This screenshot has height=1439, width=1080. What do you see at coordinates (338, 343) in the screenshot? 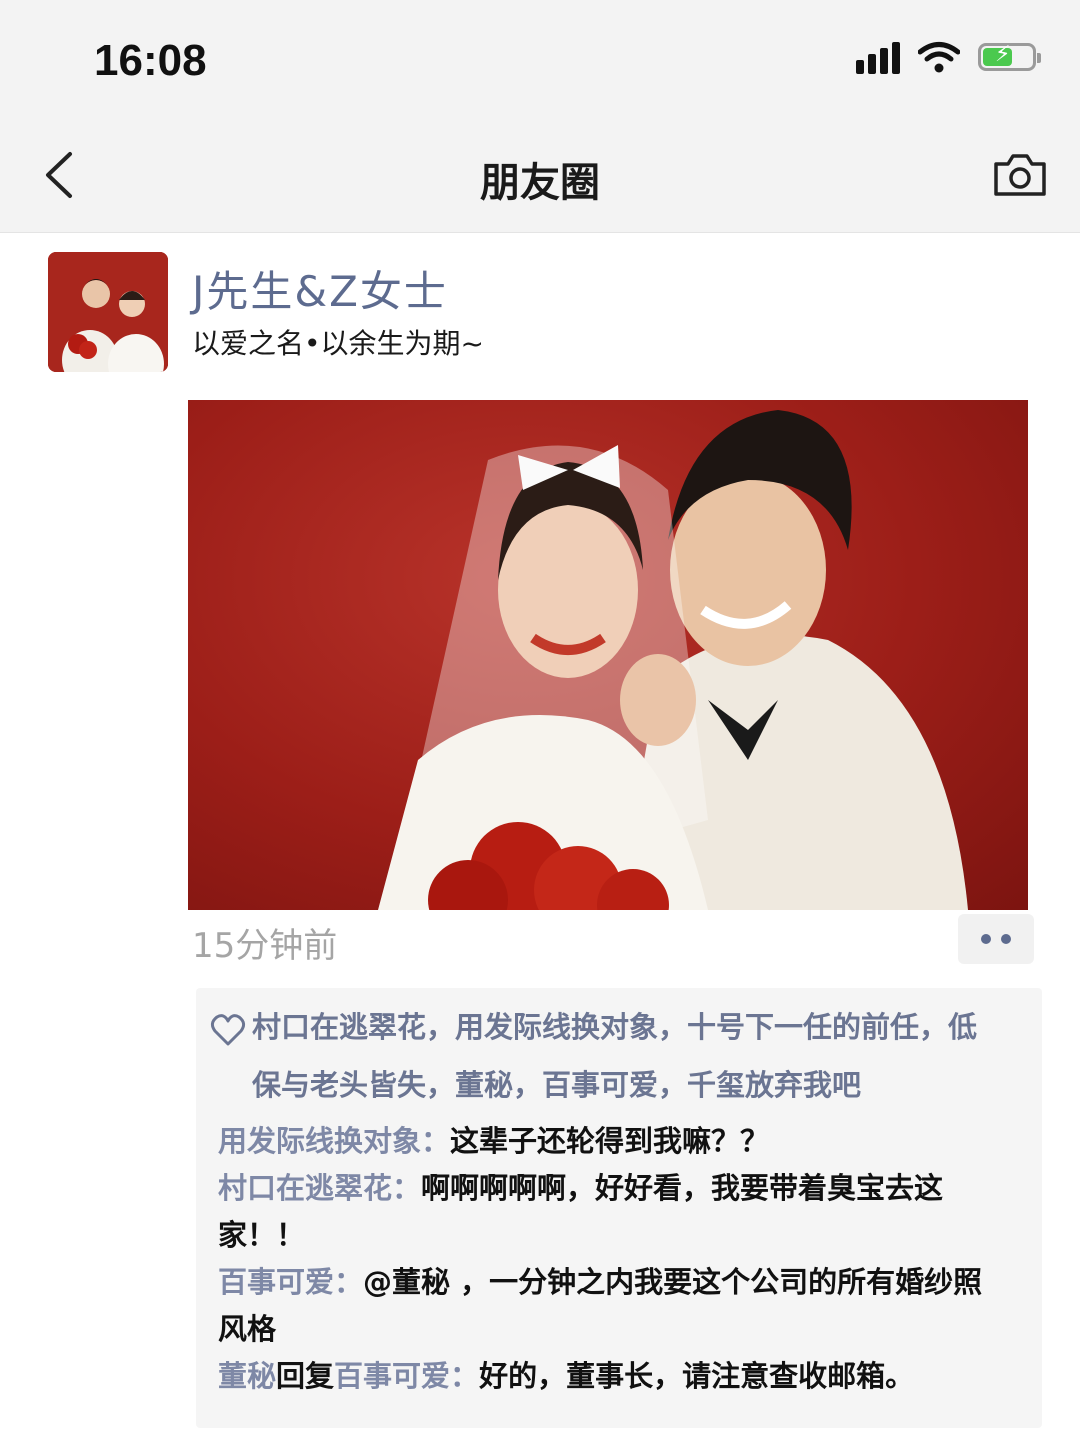
I see `post-text: 以爱之名•以余生为期~` at bounding box center [338, 343].